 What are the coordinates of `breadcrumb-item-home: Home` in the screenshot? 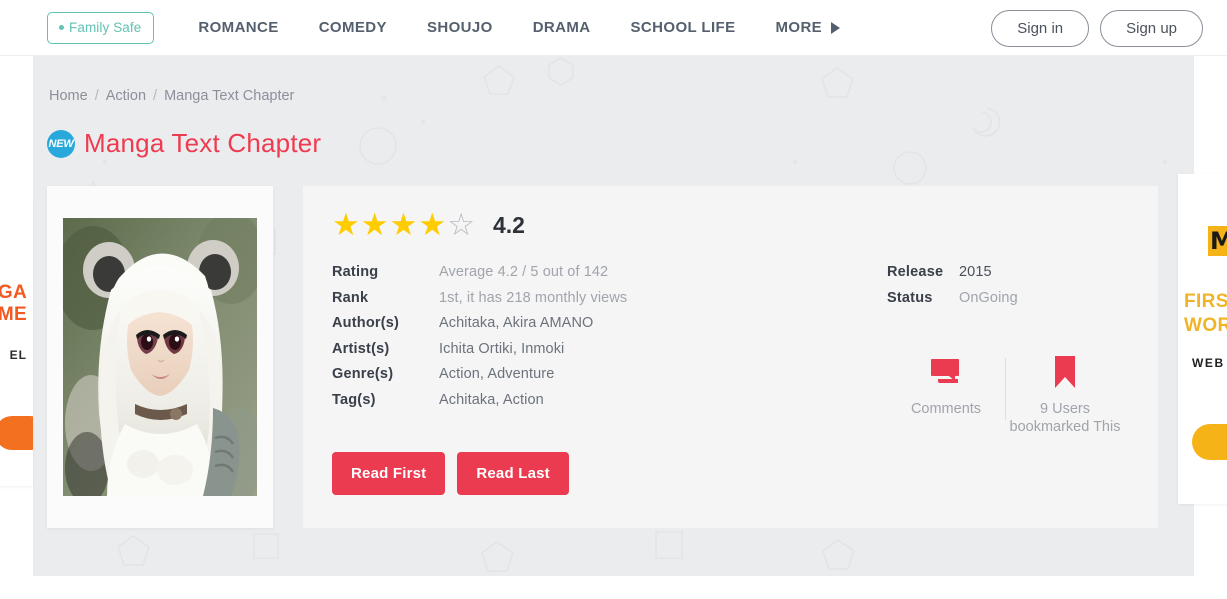 It's located at (68, 96).